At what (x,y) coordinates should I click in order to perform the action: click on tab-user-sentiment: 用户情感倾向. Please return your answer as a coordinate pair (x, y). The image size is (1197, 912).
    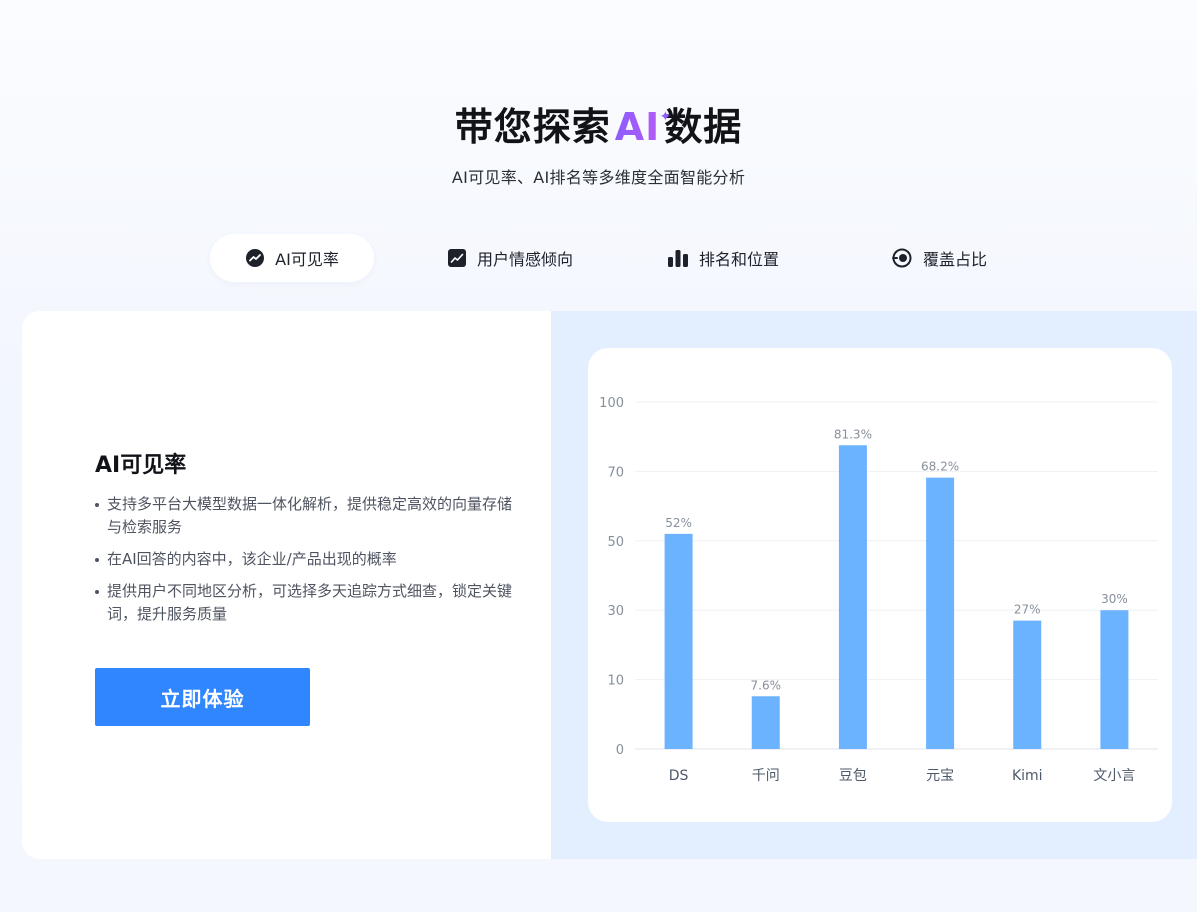
    Looking at the image, I should click on (510, 258).